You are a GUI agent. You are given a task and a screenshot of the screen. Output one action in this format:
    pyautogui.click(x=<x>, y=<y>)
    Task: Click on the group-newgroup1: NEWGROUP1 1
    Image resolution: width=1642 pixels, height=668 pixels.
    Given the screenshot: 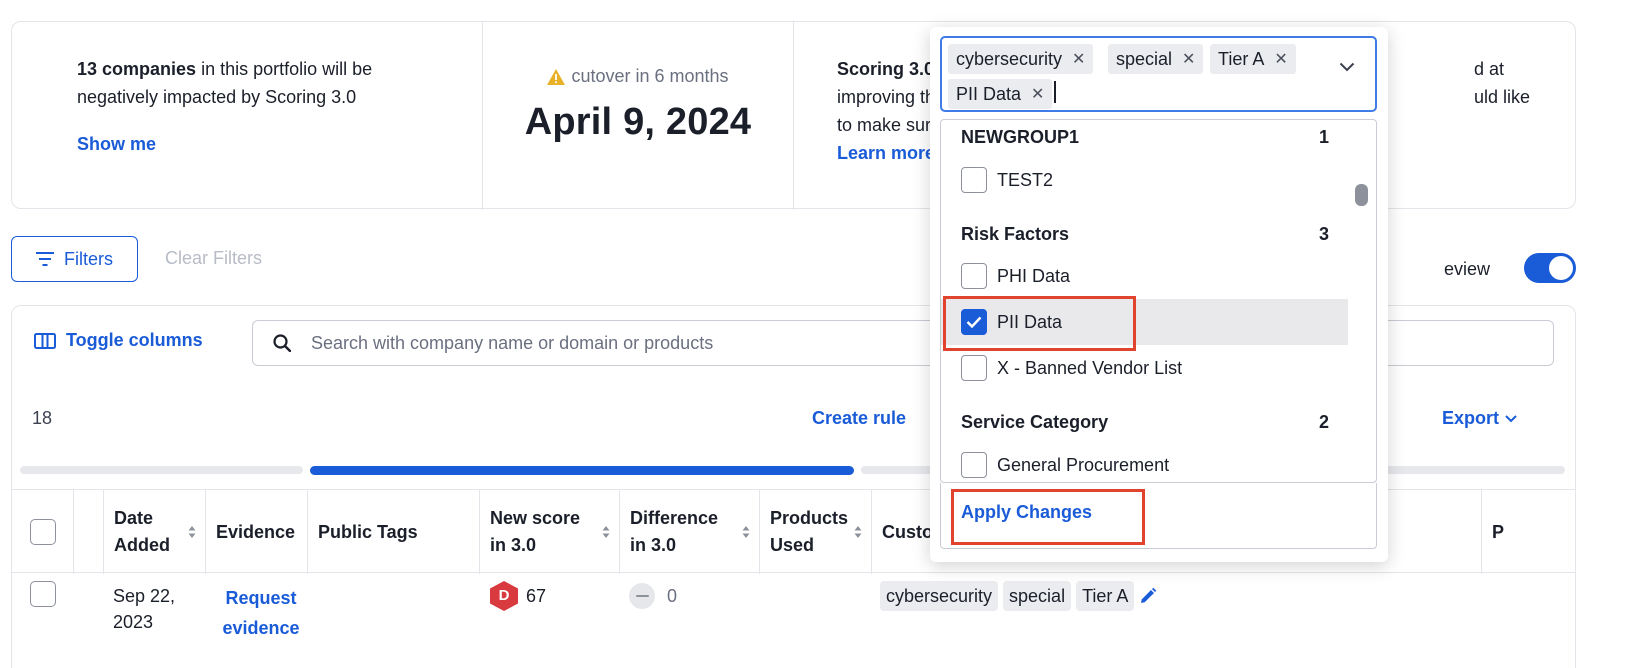 What is the action you would take?
    pyautogui.click(x=1145, y=137)
    